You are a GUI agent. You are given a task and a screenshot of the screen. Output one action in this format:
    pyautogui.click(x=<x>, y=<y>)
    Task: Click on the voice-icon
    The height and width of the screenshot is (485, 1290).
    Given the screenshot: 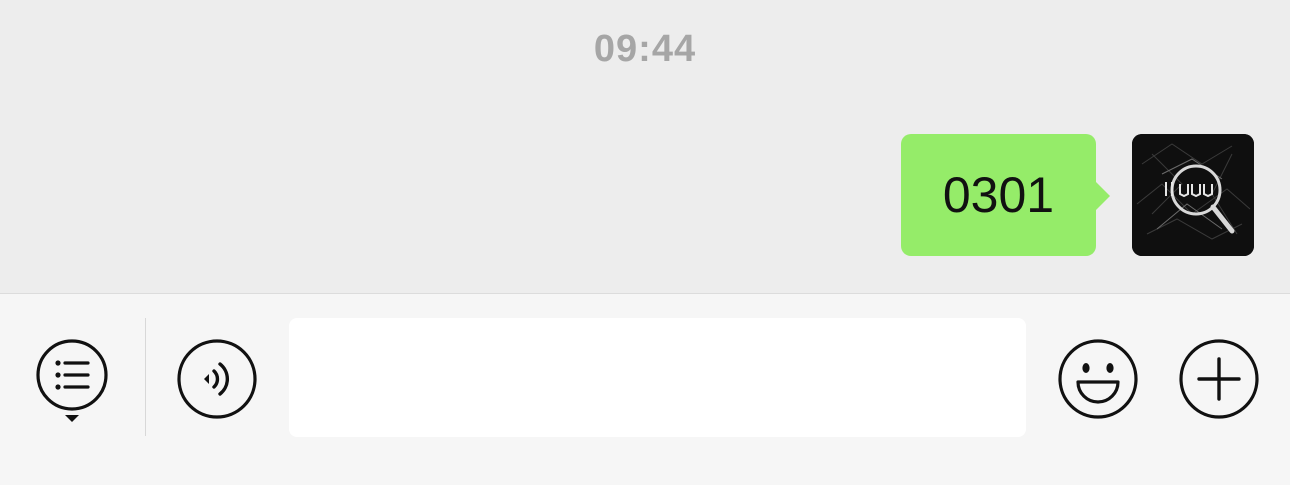 What is the action you would take?
    pyautogui.click(x=217, y=379)
    